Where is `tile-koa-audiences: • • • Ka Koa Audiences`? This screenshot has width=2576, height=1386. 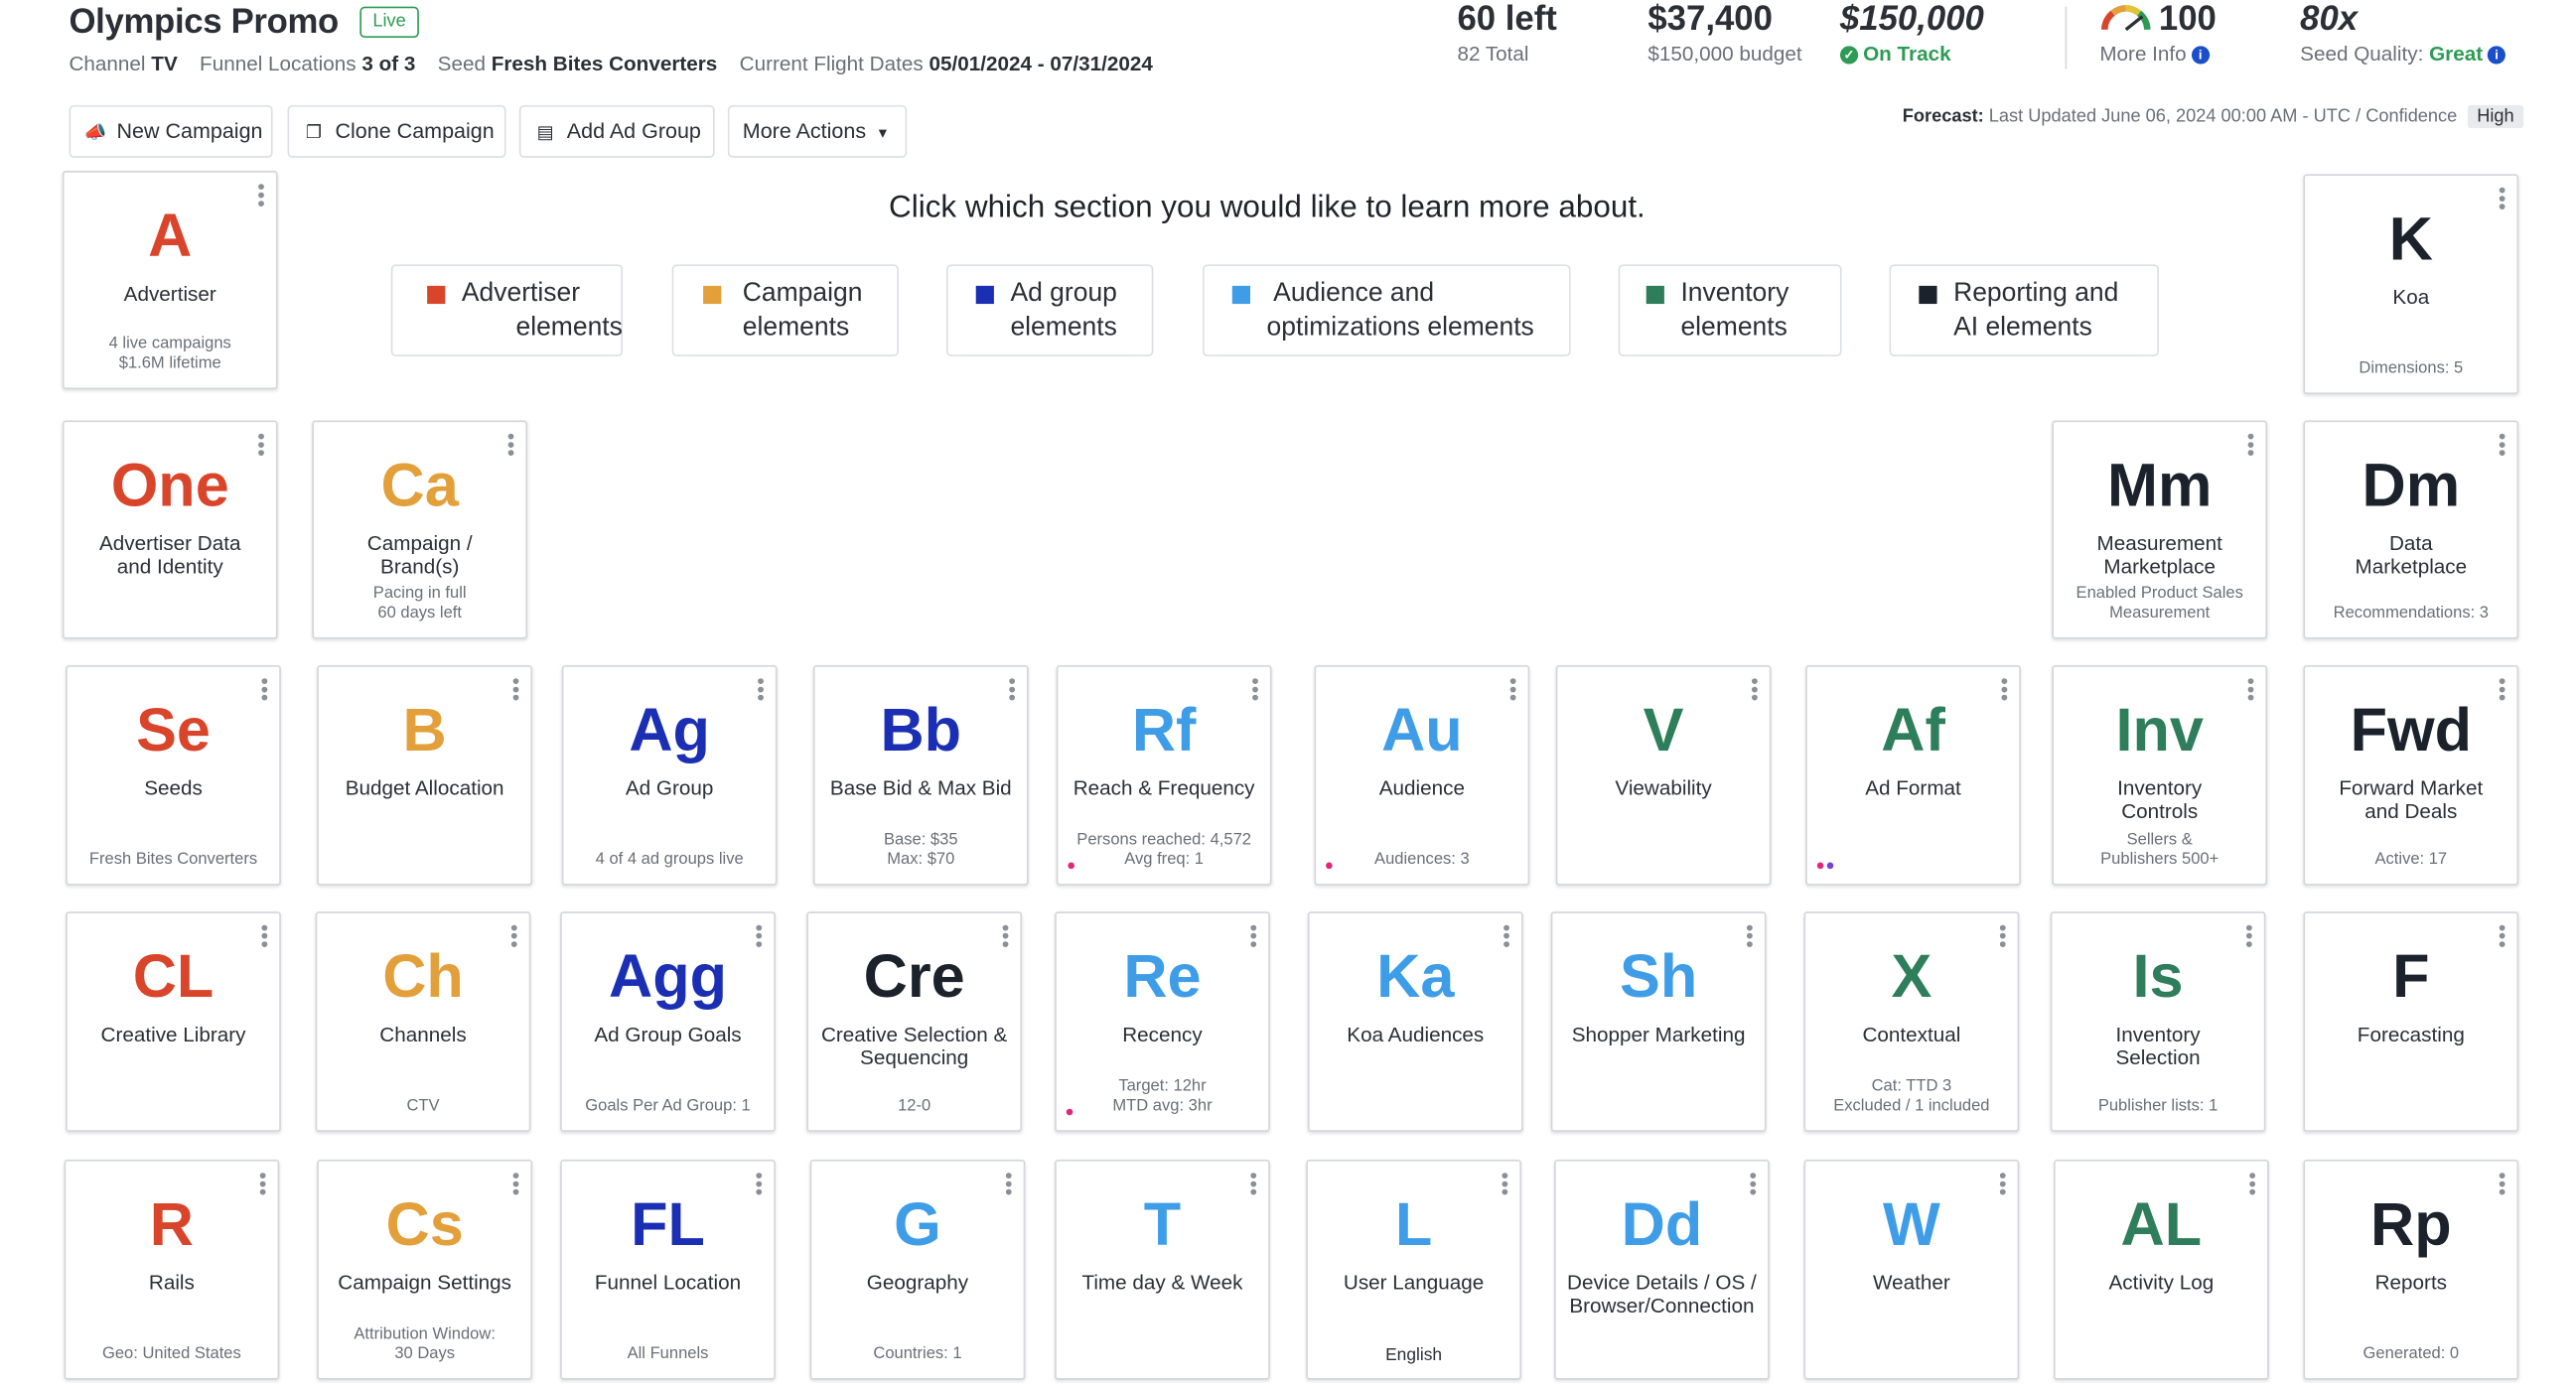 tile-koa-audiences: • • • Ka Koa Audiences is located at coordinates (1415, 1021).